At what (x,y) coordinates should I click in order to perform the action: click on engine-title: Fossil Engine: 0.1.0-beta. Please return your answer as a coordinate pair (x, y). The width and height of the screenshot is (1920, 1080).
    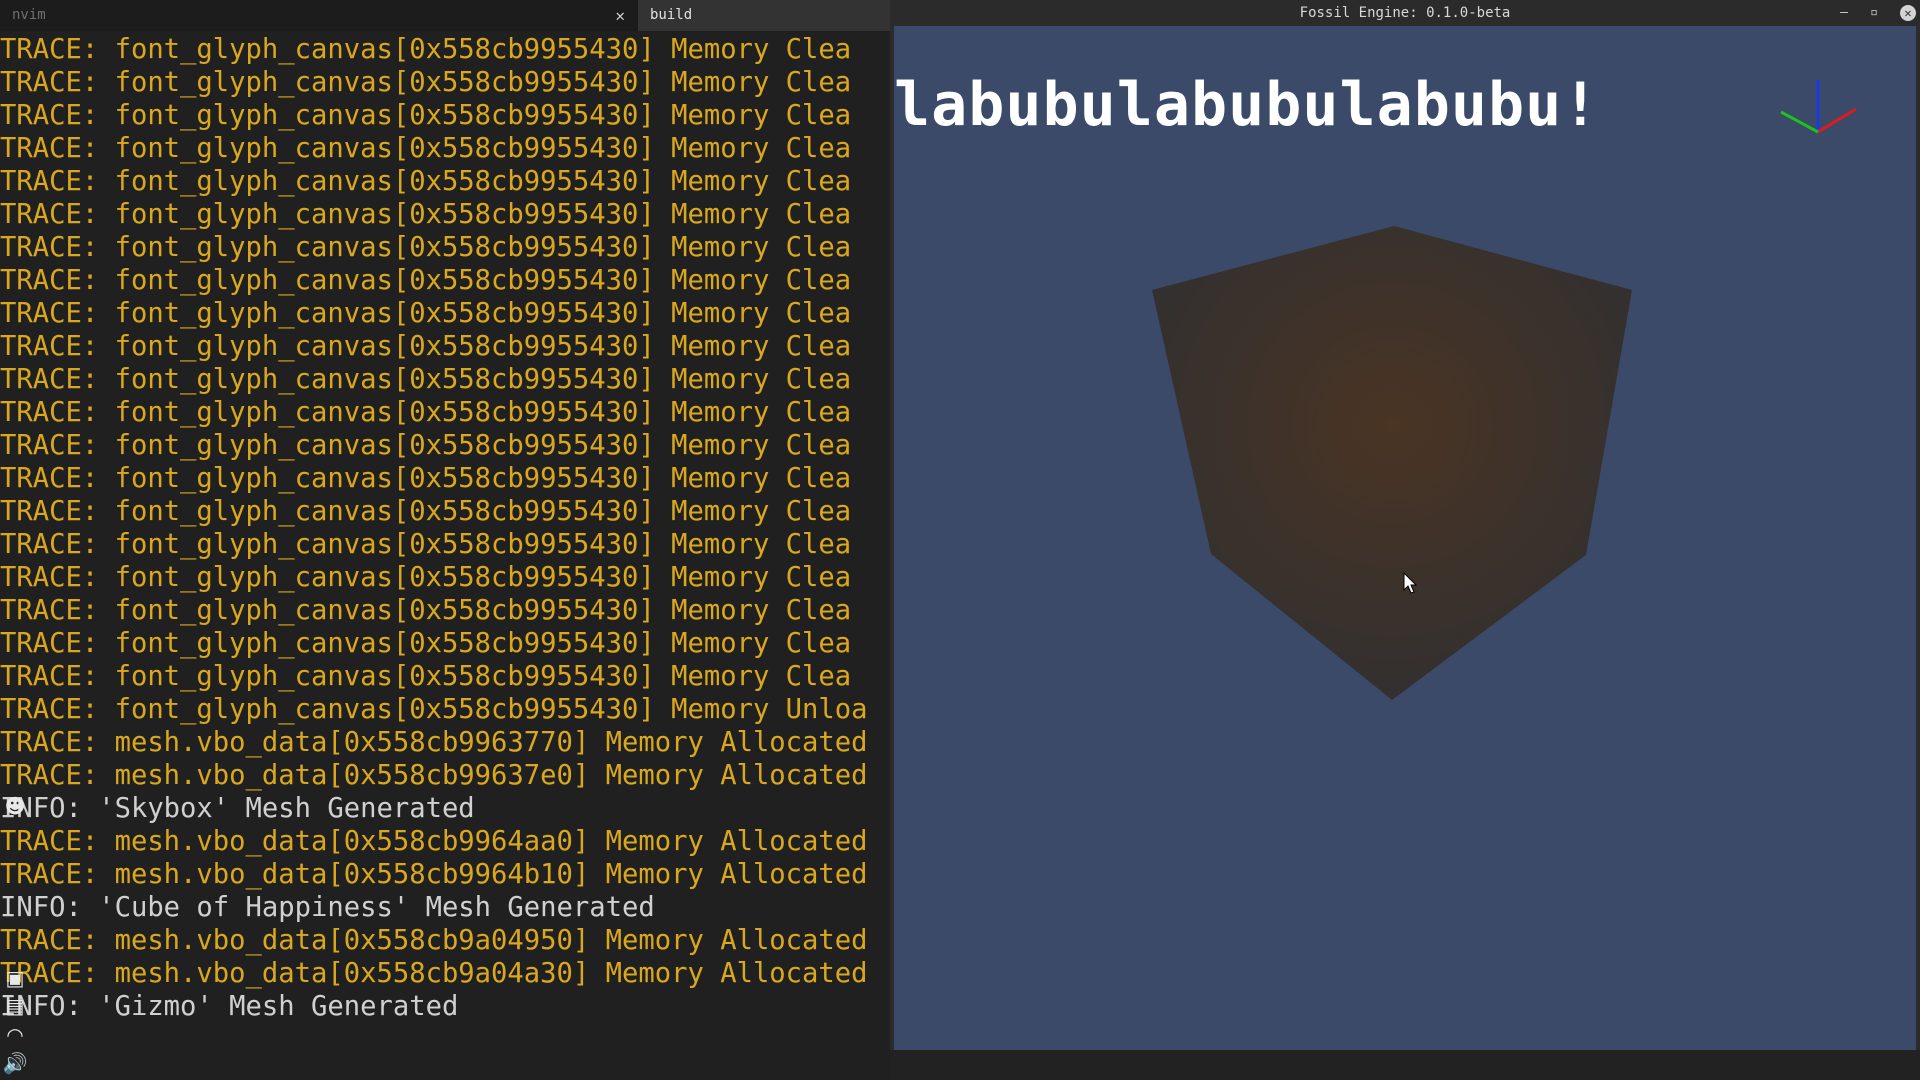
    Looking at the image, I should click on (1405, 13).